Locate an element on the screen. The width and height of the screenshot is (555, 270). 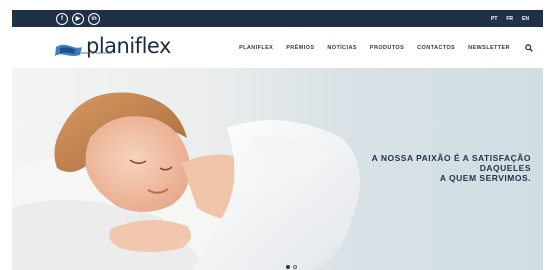
search-icon is located at coordinates (529, 47).